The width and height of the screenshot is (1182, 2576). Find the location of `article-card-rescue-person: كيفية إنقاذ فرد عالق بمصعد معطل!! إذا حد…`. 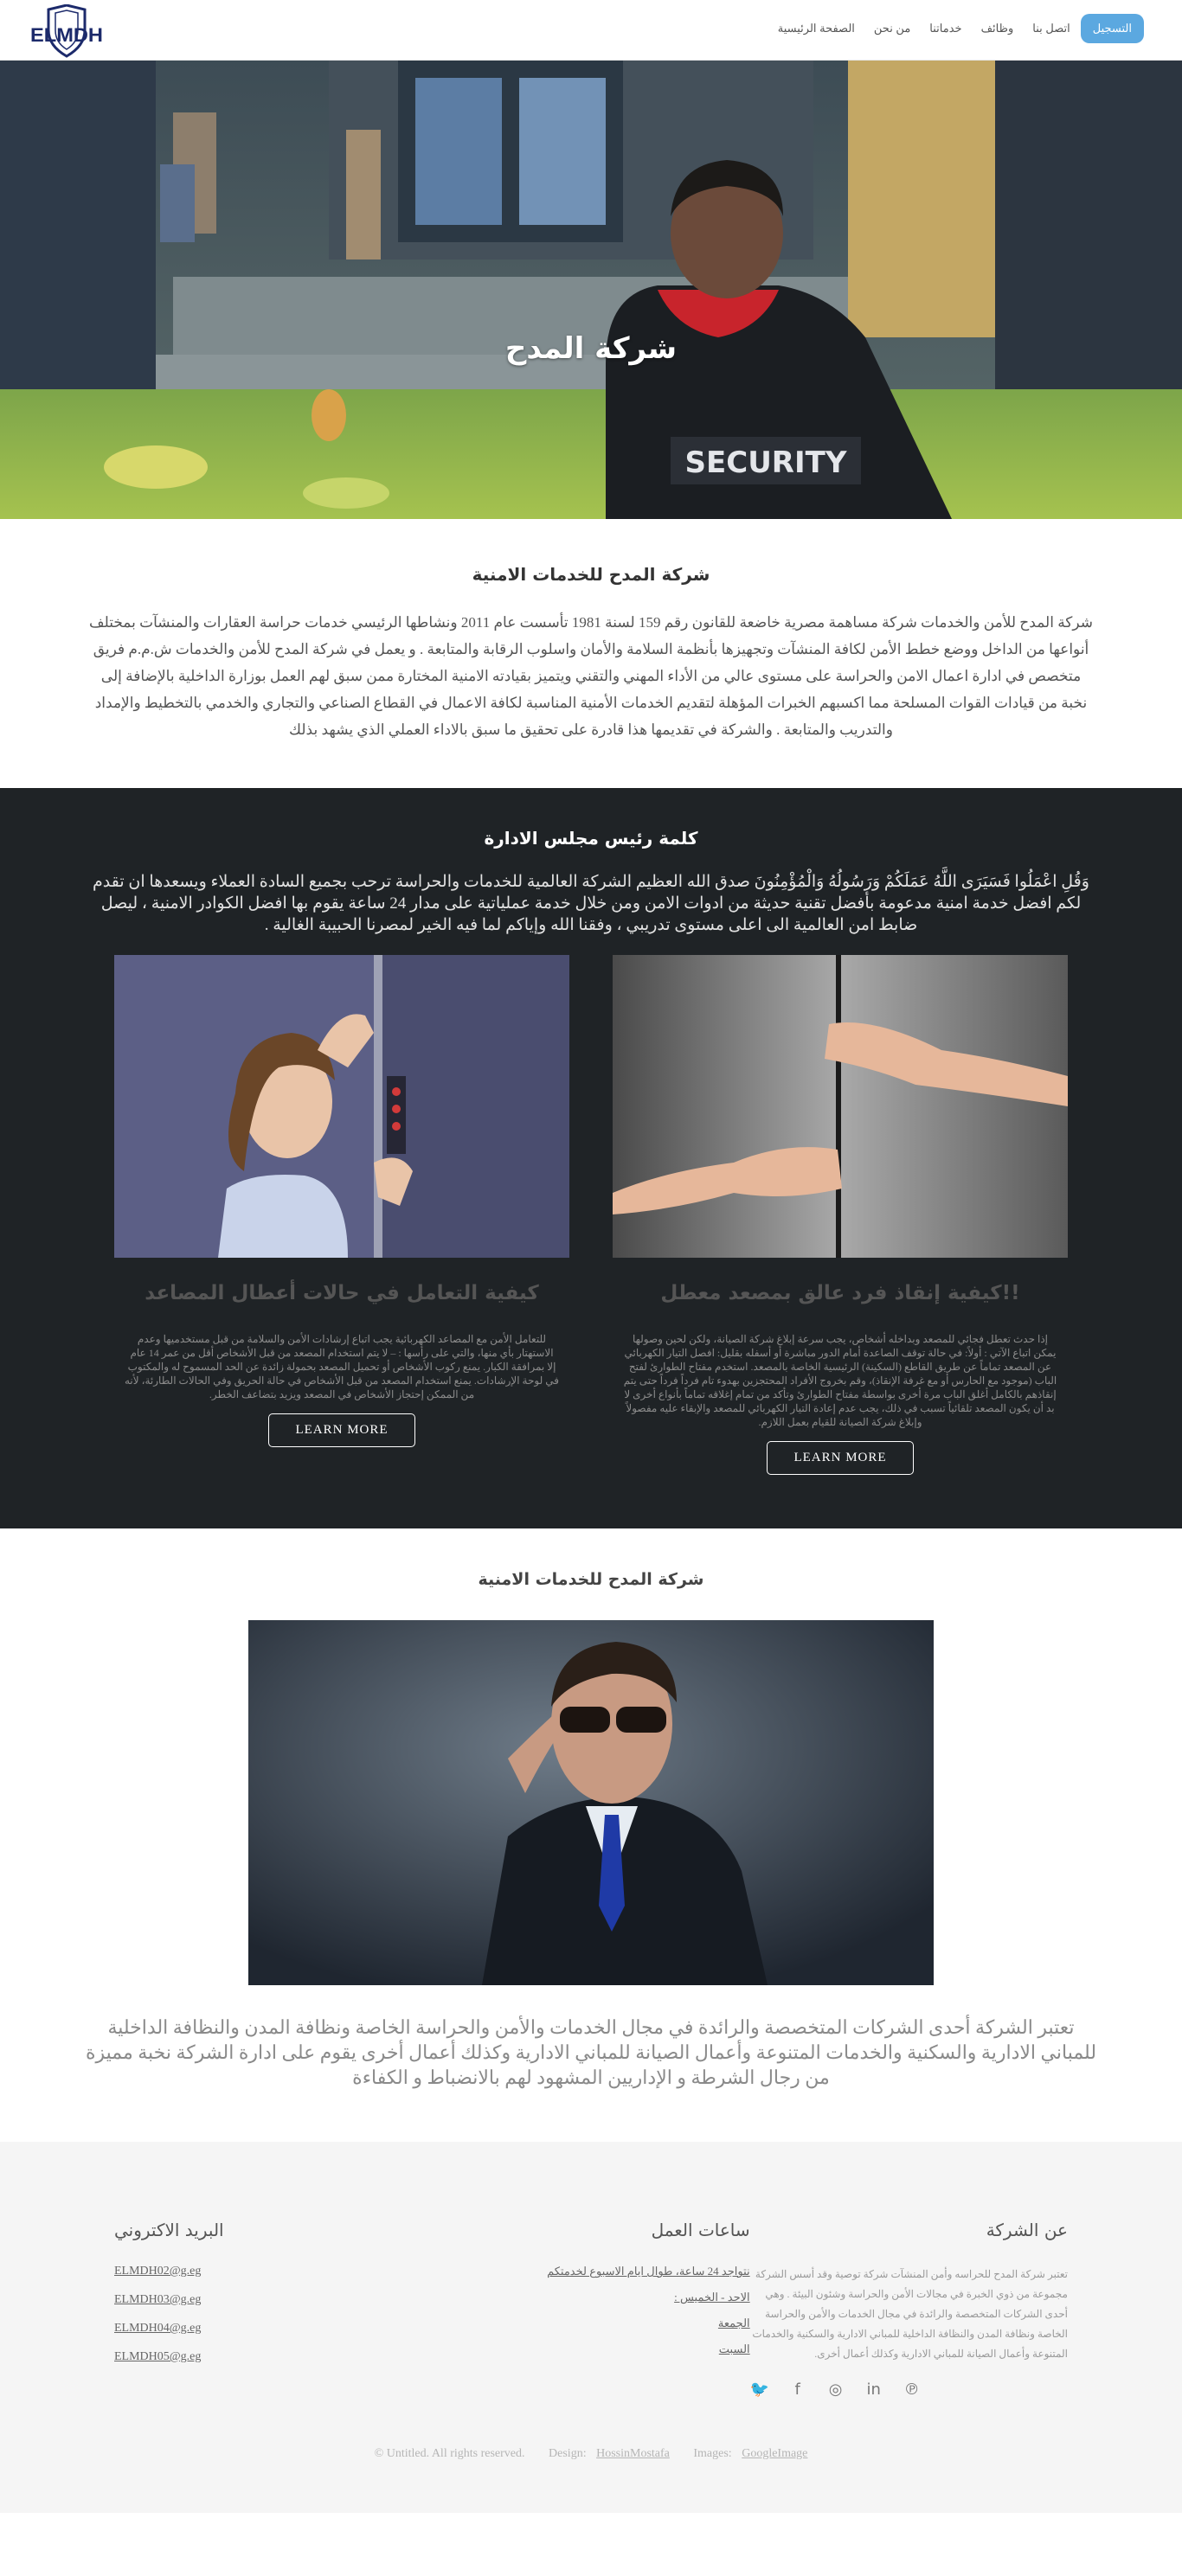

article-card-rescue-person: كيفية إنقاذ فرد عالق بمصعد معطل!! إذا حد… is located at coordinates (840, 1215).